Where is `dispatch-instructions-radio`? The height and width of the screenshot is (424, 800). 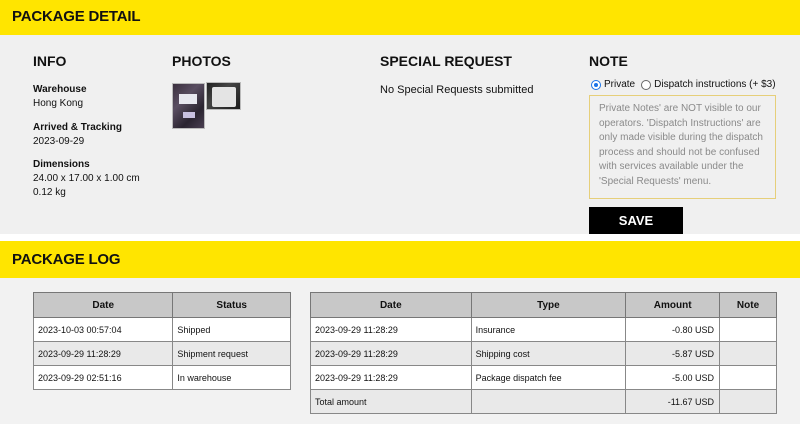 dispatch-instructions-radio is located at coordinates (646, 84).